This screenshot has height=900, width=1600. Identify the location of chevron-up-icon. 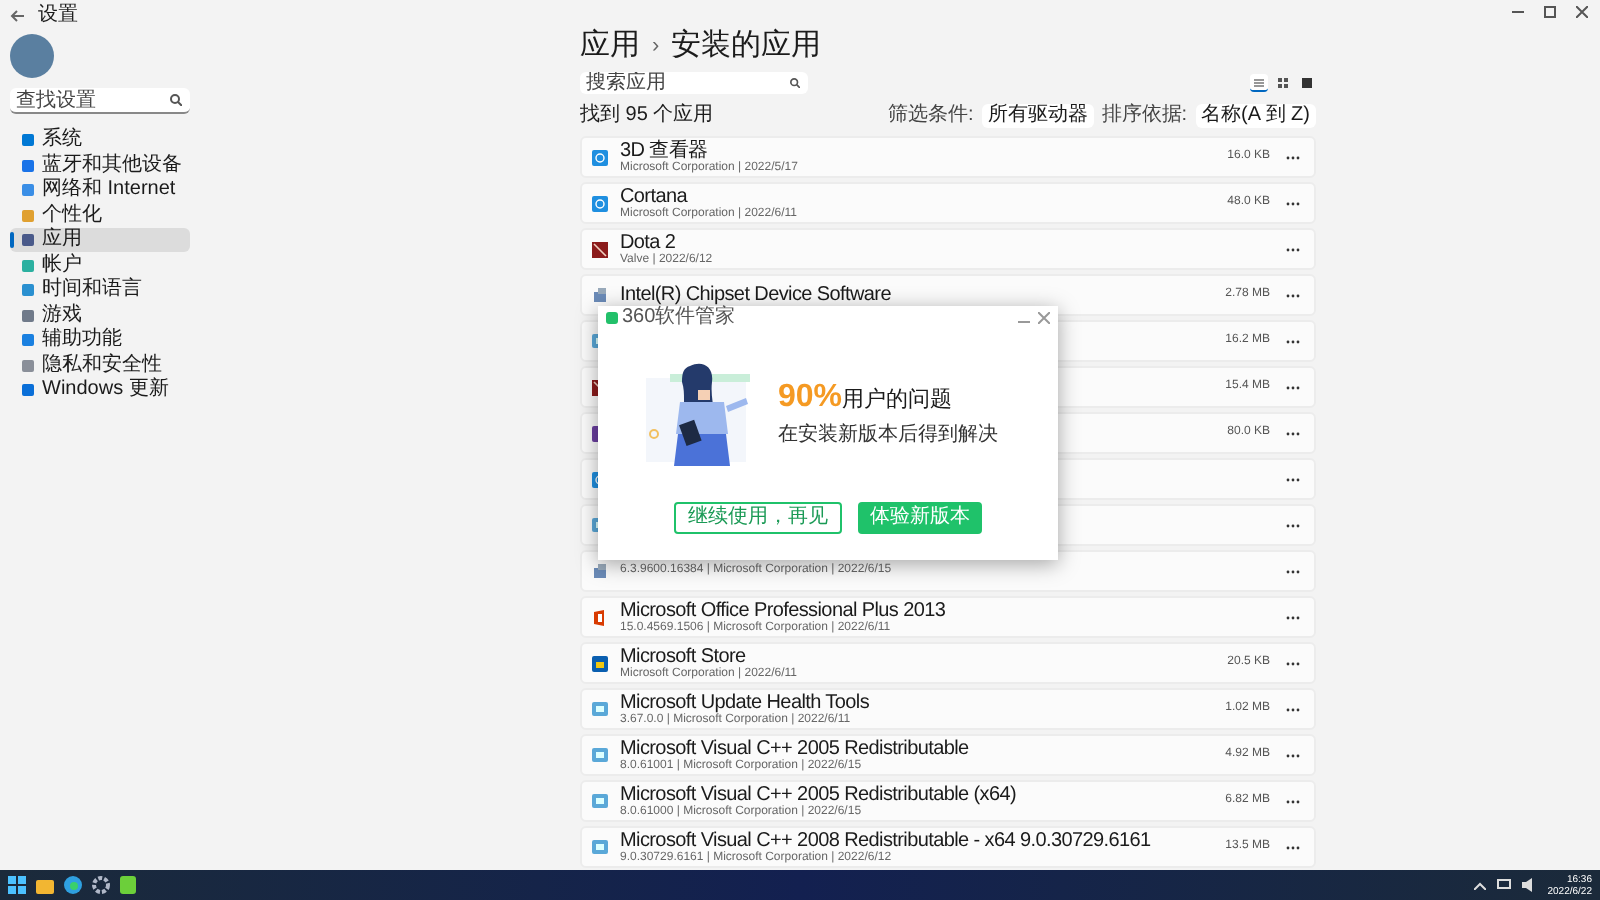
(1479, 885).